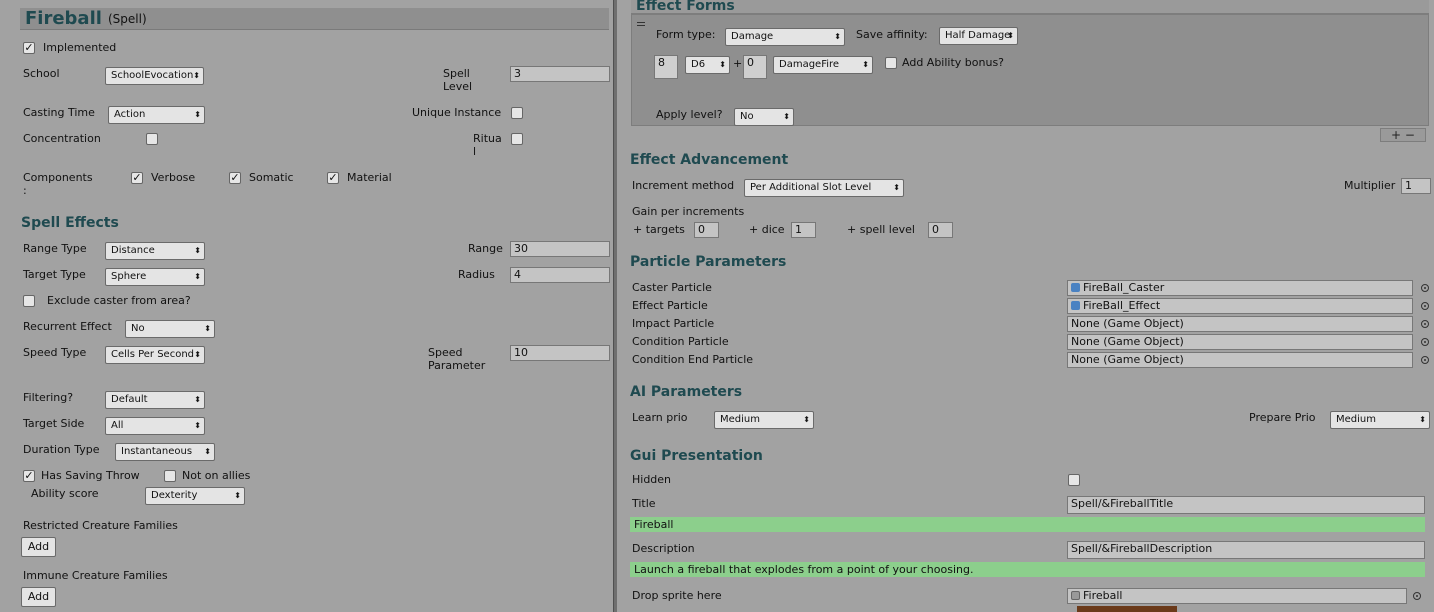 The height and width of the screenshot is (612, 1434). I want to click on exclude-caster-checkbox, so click(29, 301).